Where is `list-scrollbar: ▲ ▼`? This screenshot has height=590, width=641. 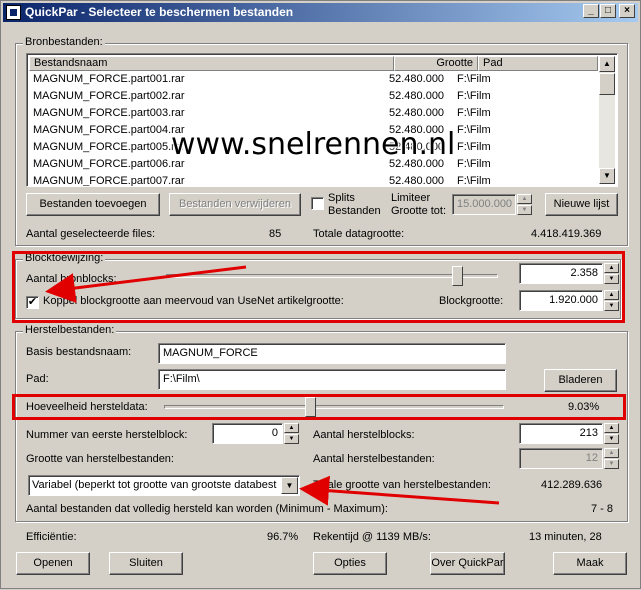 list-scrollbar: ▲ ▼ is located at coordinates (607, 120).